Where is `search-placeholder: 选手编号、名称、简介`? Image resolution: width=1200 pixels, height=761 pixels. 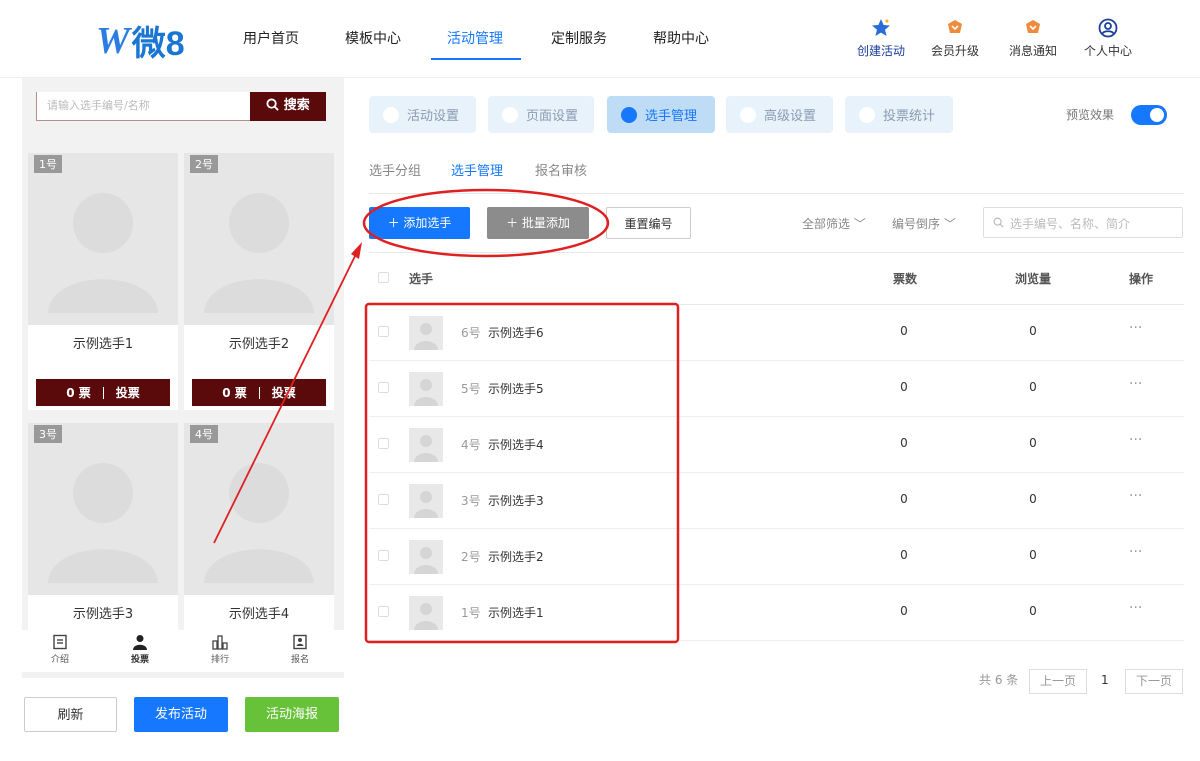
search-placeholder: 选手编号、名称、简介 is located at coordinates (1070, 224).